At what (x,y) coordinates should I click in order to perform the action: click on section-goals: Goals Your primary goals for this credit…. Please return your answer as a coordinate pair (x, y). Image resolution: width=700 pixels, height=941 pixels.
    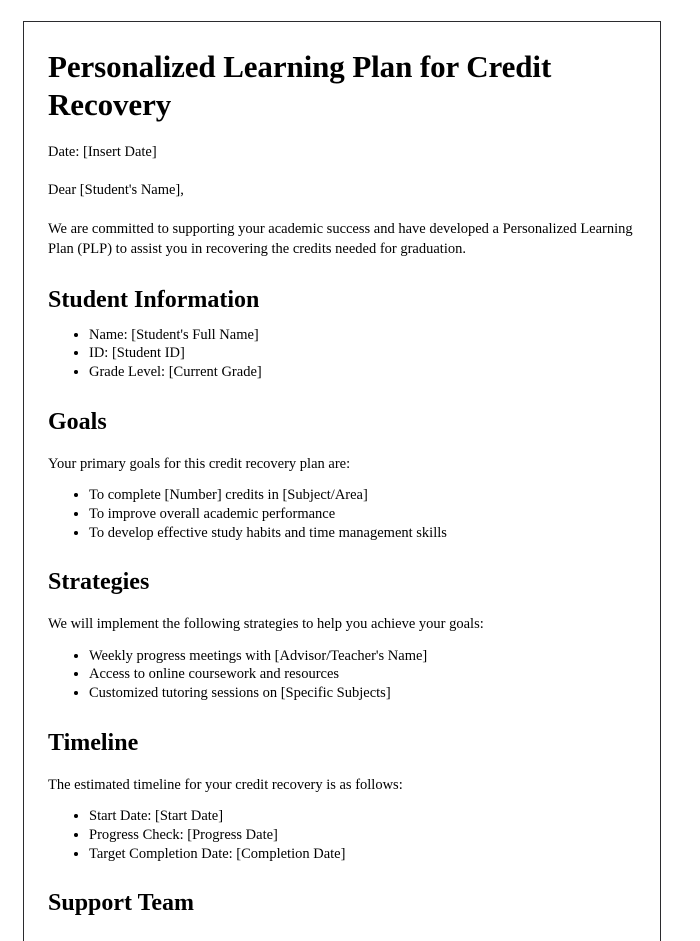
    Looking at the image, I should click on (341, 475).